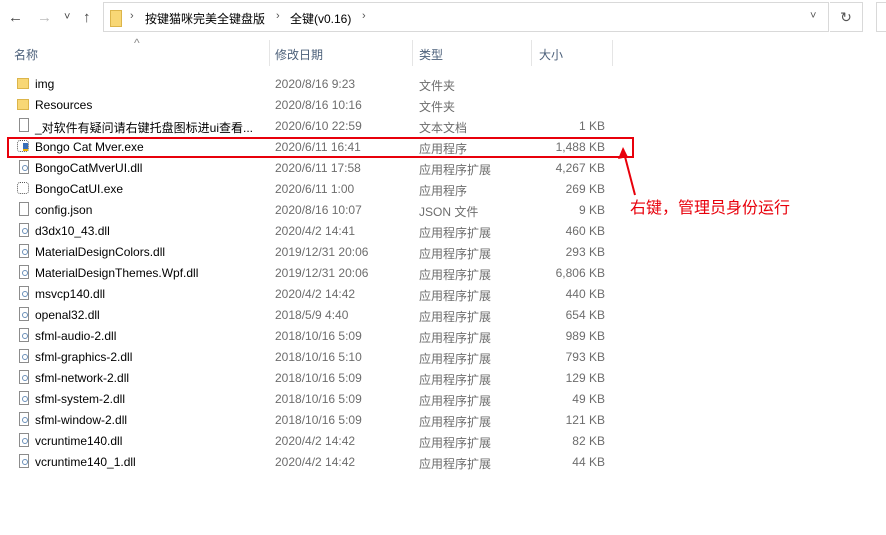 Image resolution: width=886 pixels, height=535 pixels. I want to click on file-row: openal32.dll 2018/5/9 4:40 应用程序扩展 654 KB, so click(443, 314).